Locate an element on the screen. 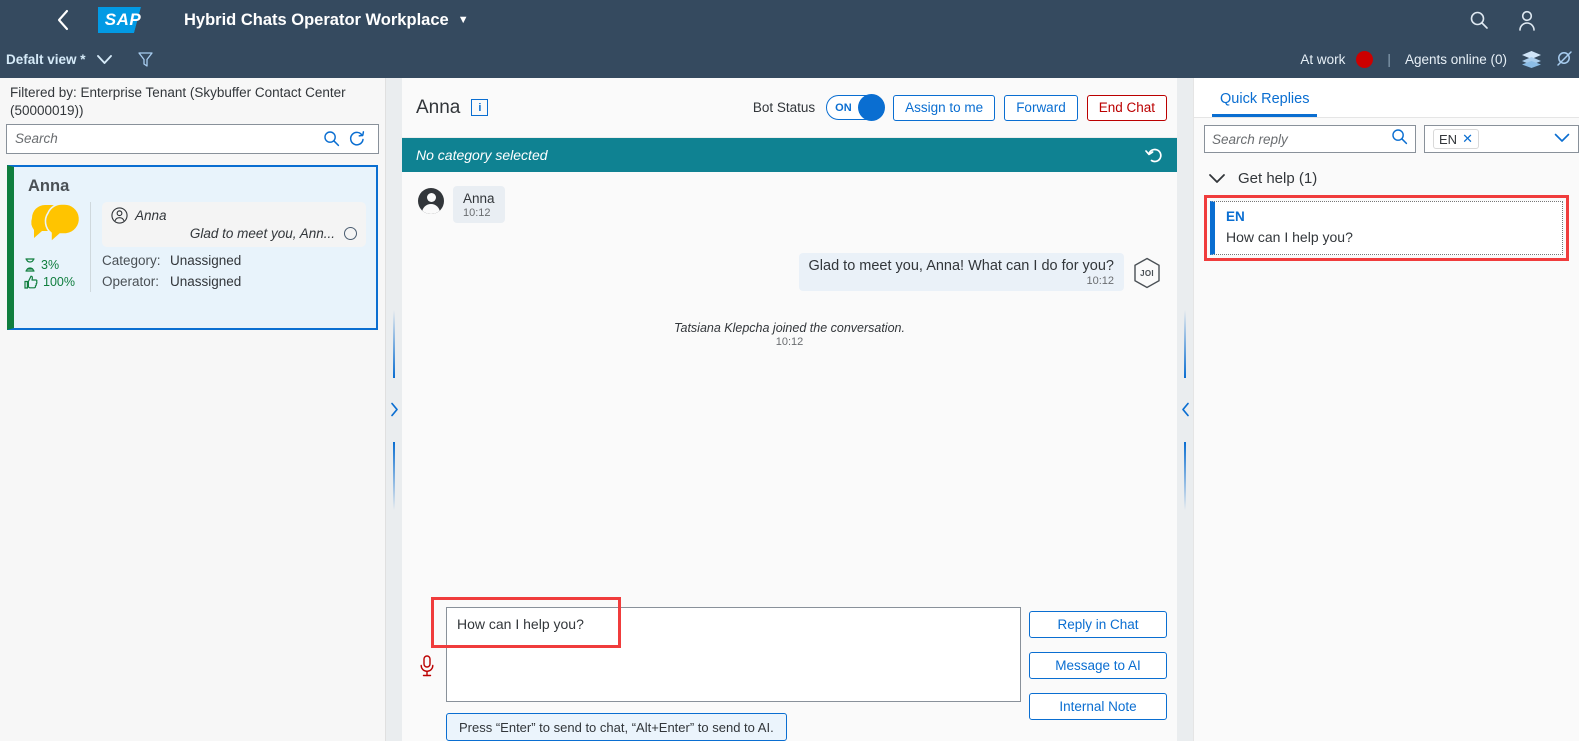  quick-reply-language: EN is located at coordinates (1235, 216).